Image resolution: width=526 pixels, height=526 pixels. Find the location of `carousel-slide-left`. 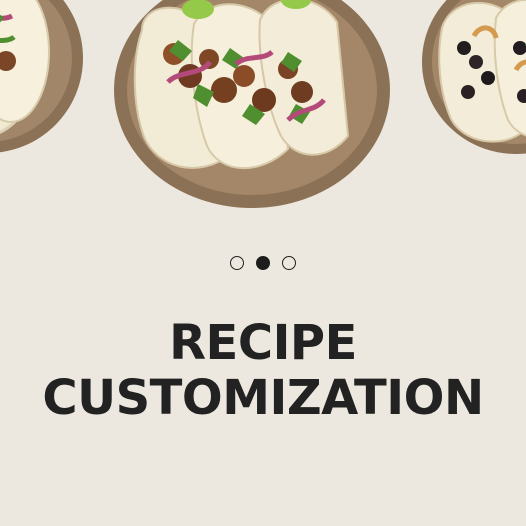

carousel-slide-left is located at coordinates (44, 79).